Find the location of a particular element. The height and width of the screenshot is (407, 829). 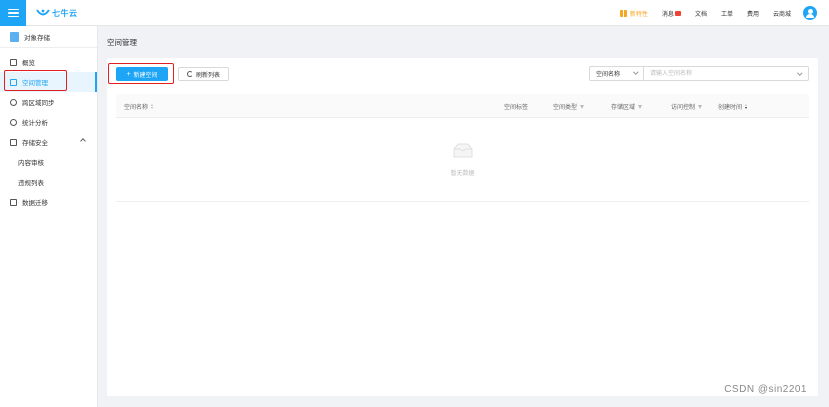

message-badge is located at coordinates (677, 13).